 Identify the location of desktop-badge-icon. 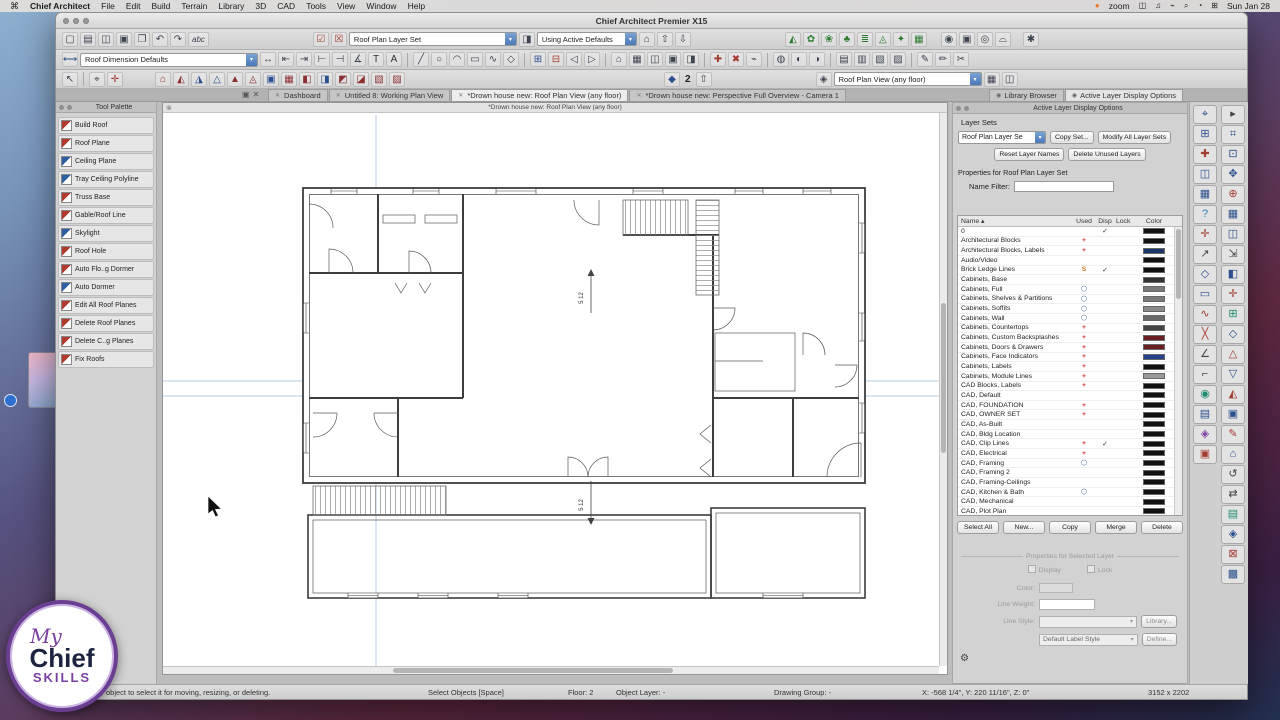
(10, 400).